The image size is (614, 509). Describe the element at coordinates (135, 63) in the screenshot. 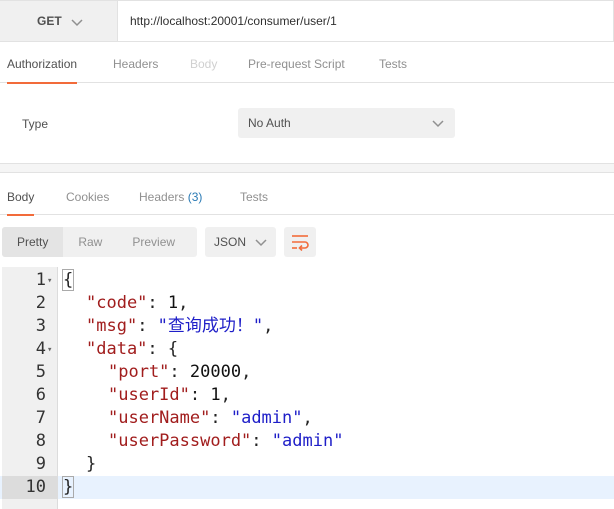

I see `tab-headers: Headers` at that location.